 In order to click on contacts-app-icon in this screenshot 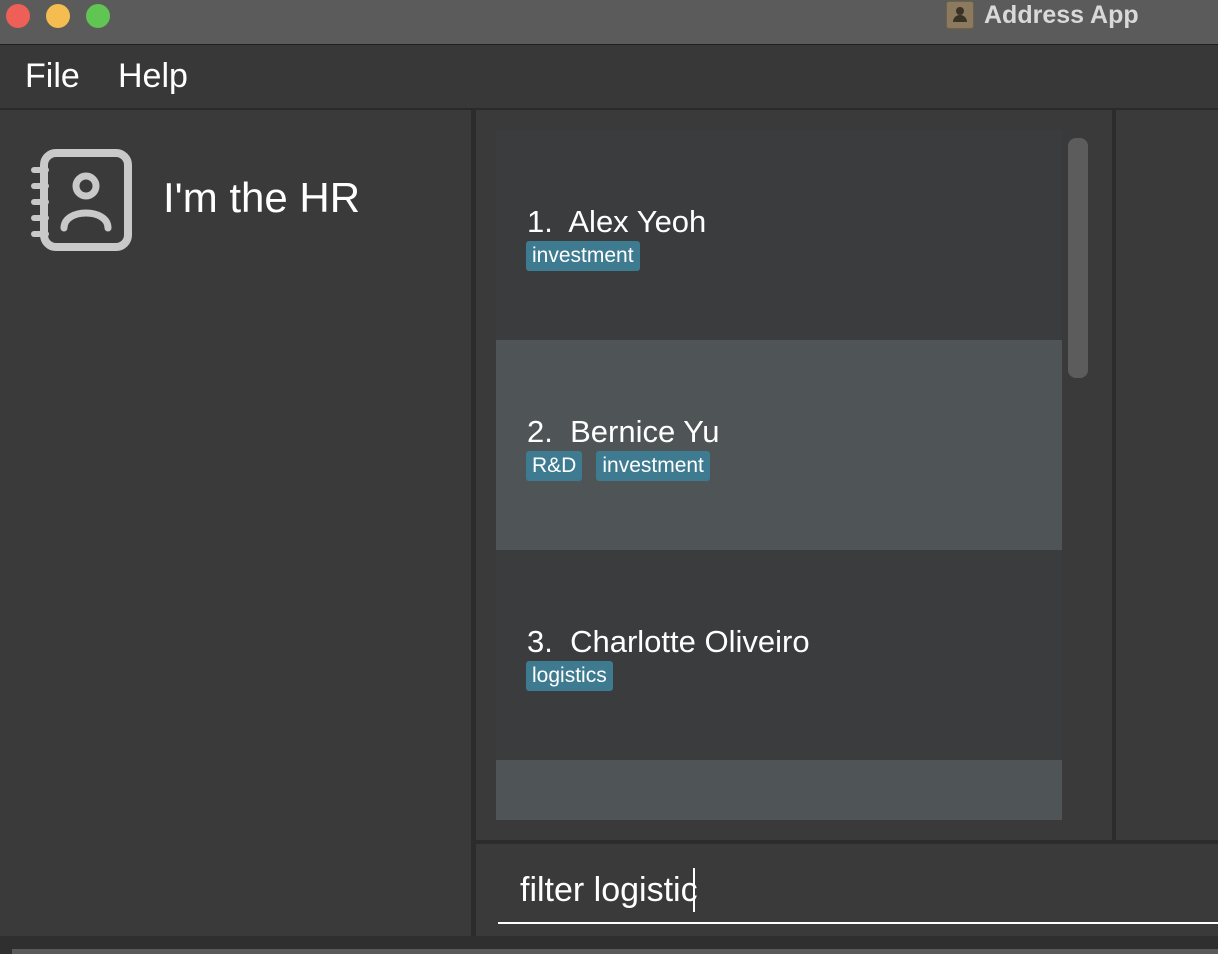, I will do `click(960, 15)`.